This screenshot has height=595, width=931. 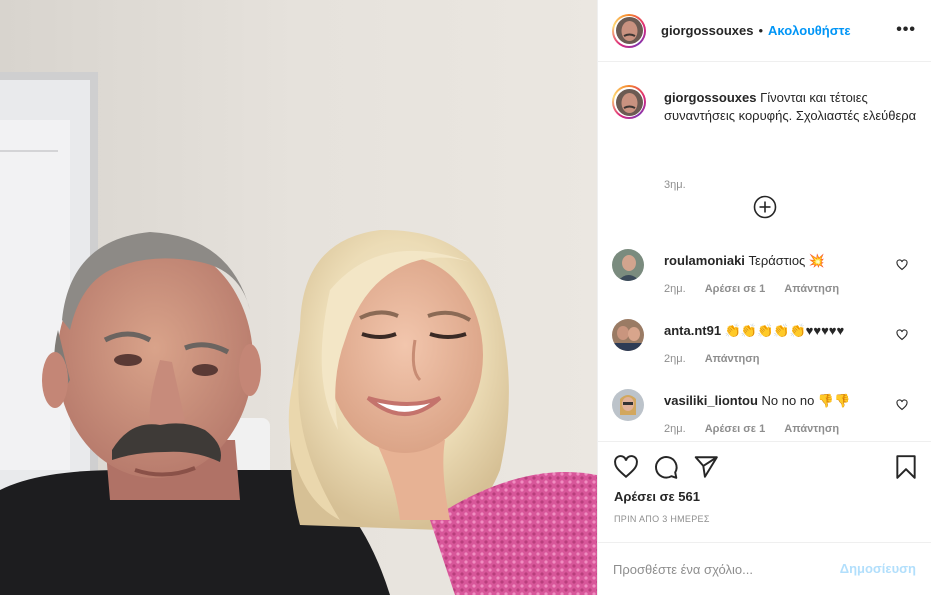 What do you see at coordinates (710, 97) in the screenshot?
I see `caption-username: giorgossouxes` at bounding box center [710, 97].